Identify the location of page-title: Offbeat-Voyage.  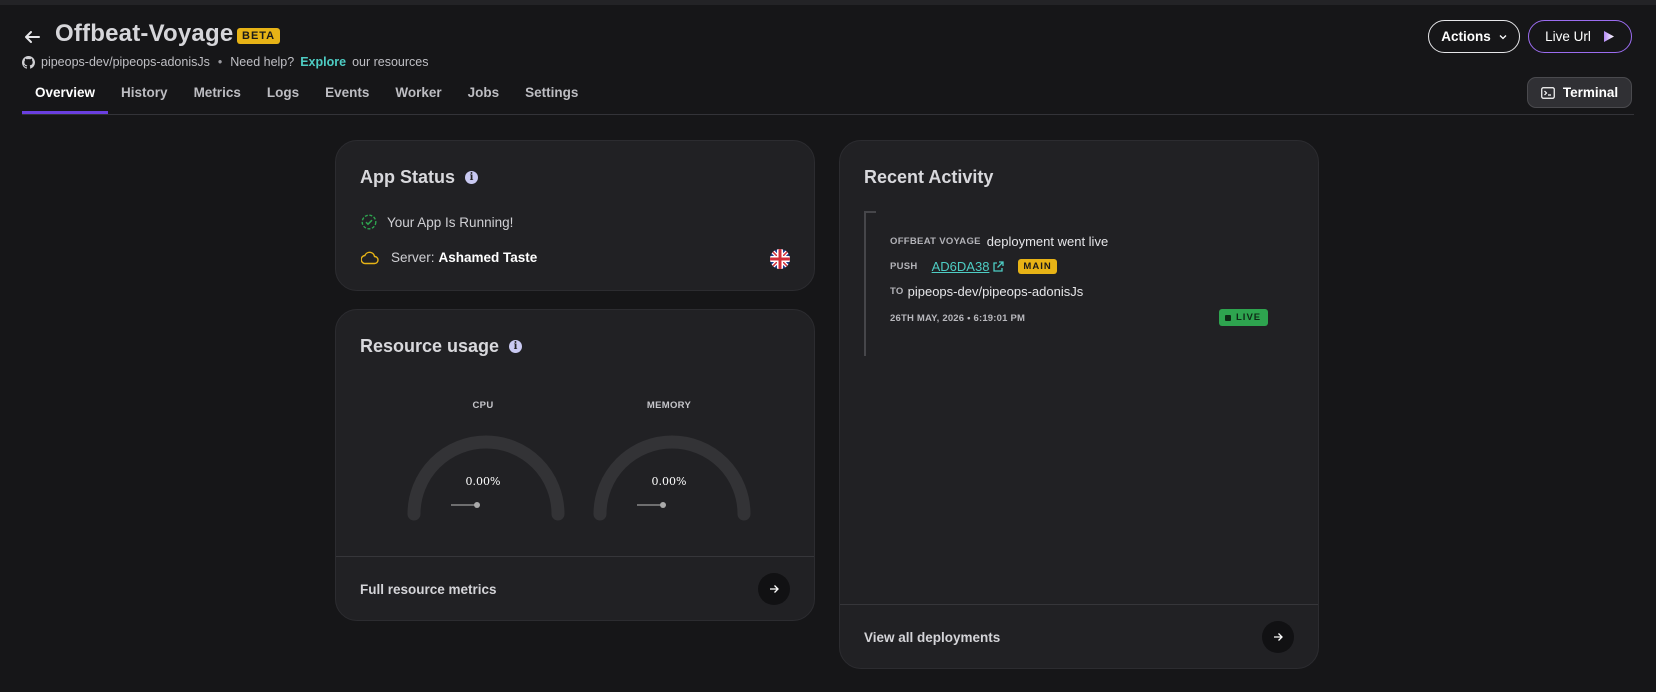
(144, 33).